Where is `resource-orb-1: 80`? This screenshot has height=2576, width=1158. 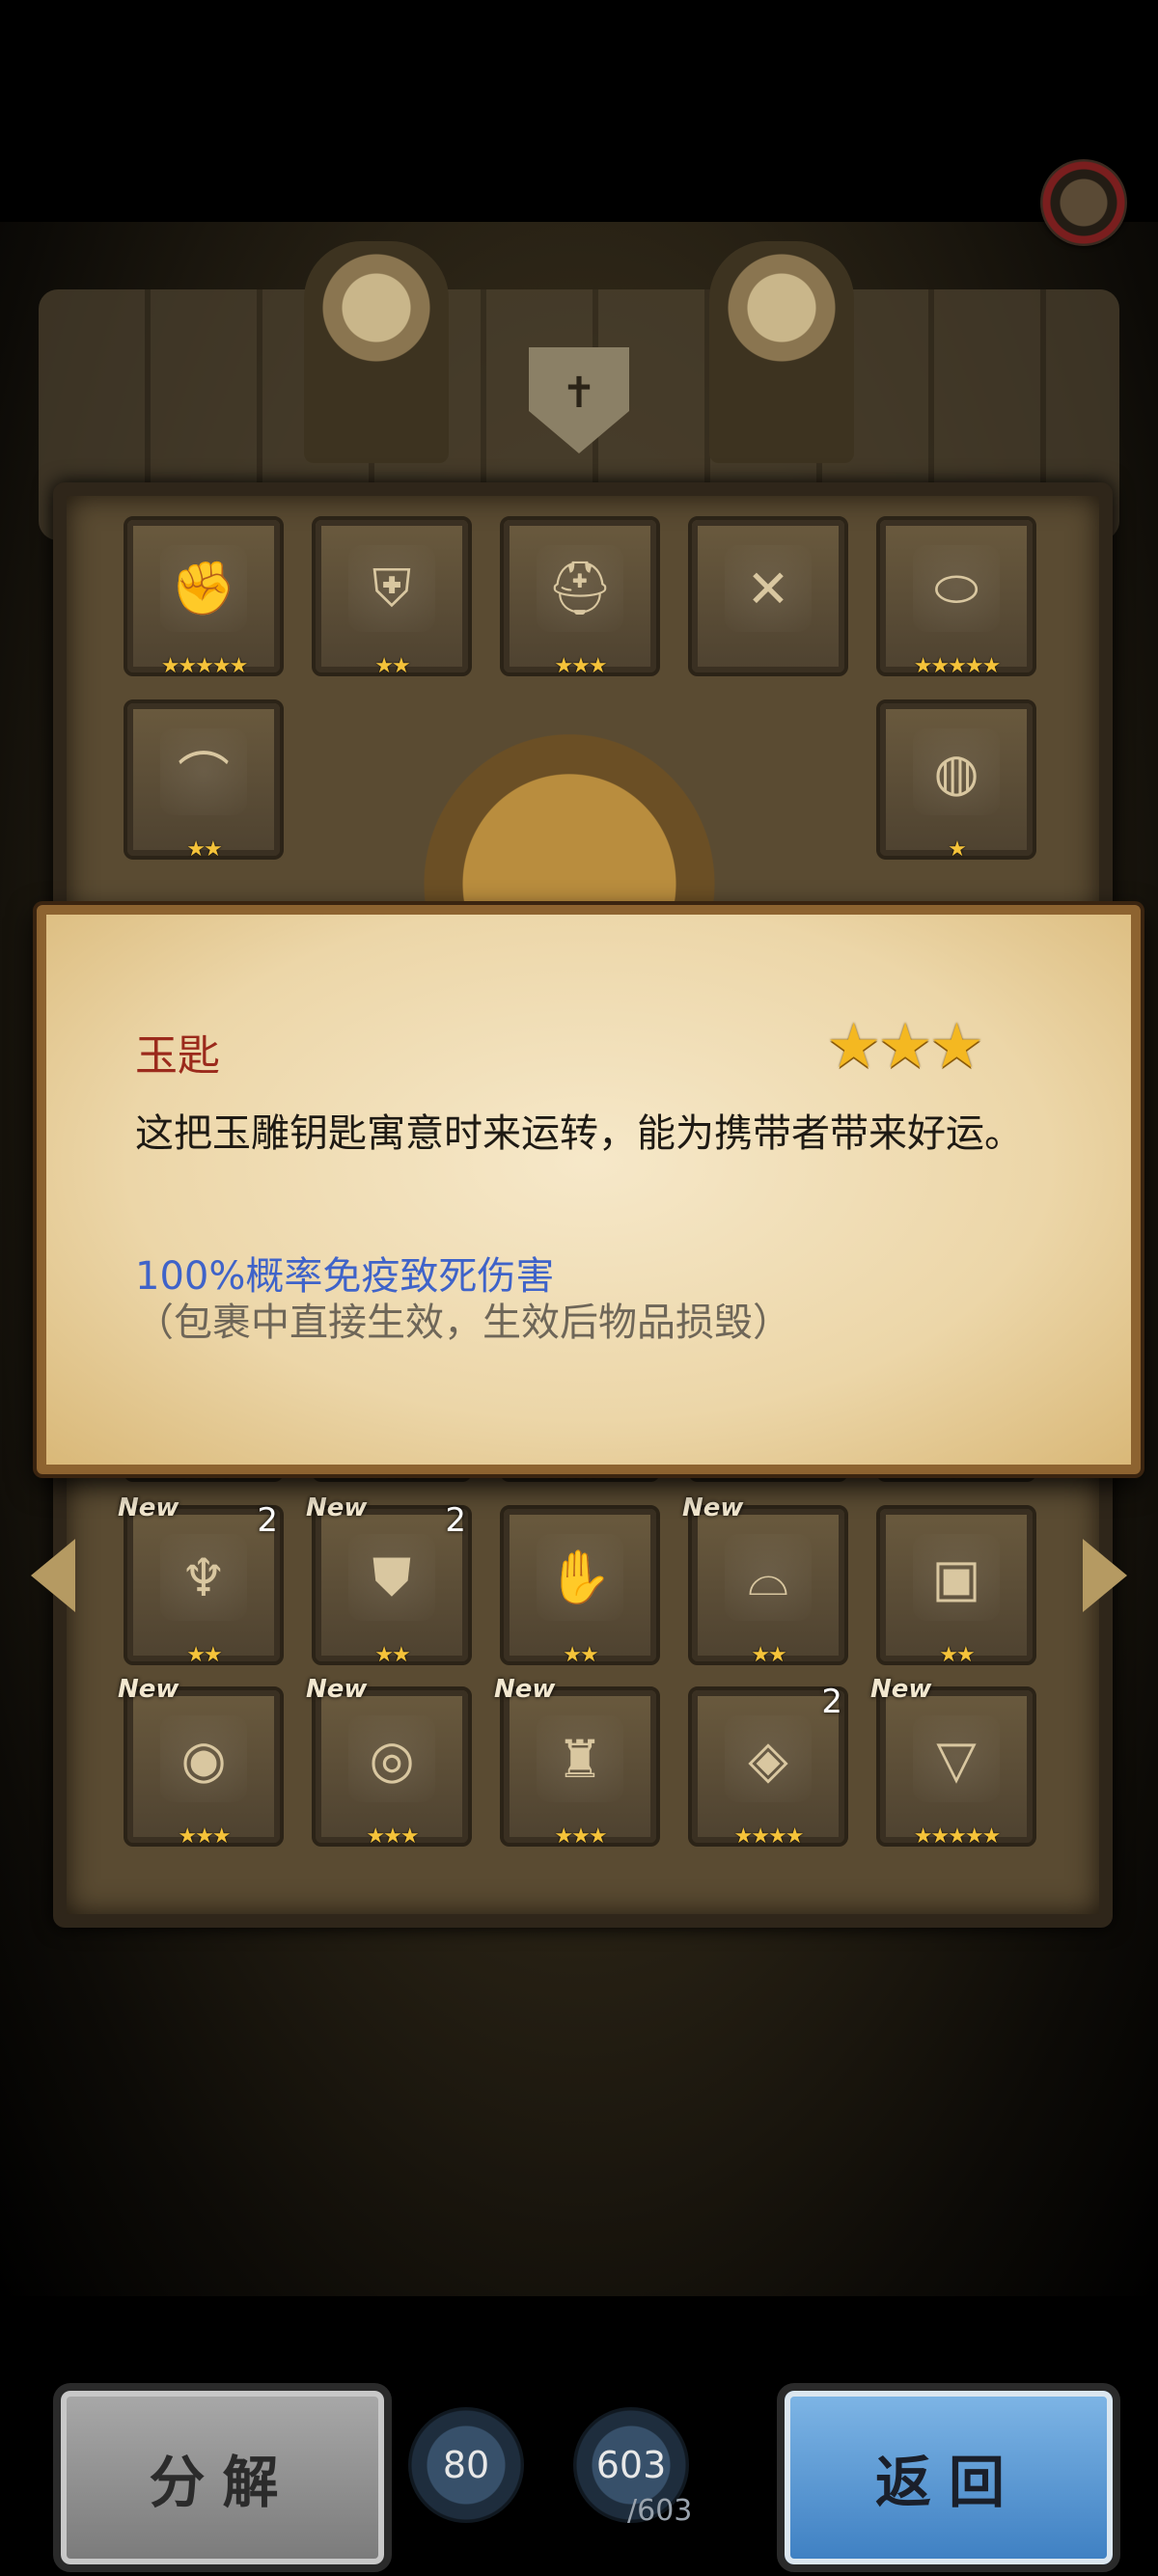
resource-orb-1: 80 is located at coordinates (466, 2465).